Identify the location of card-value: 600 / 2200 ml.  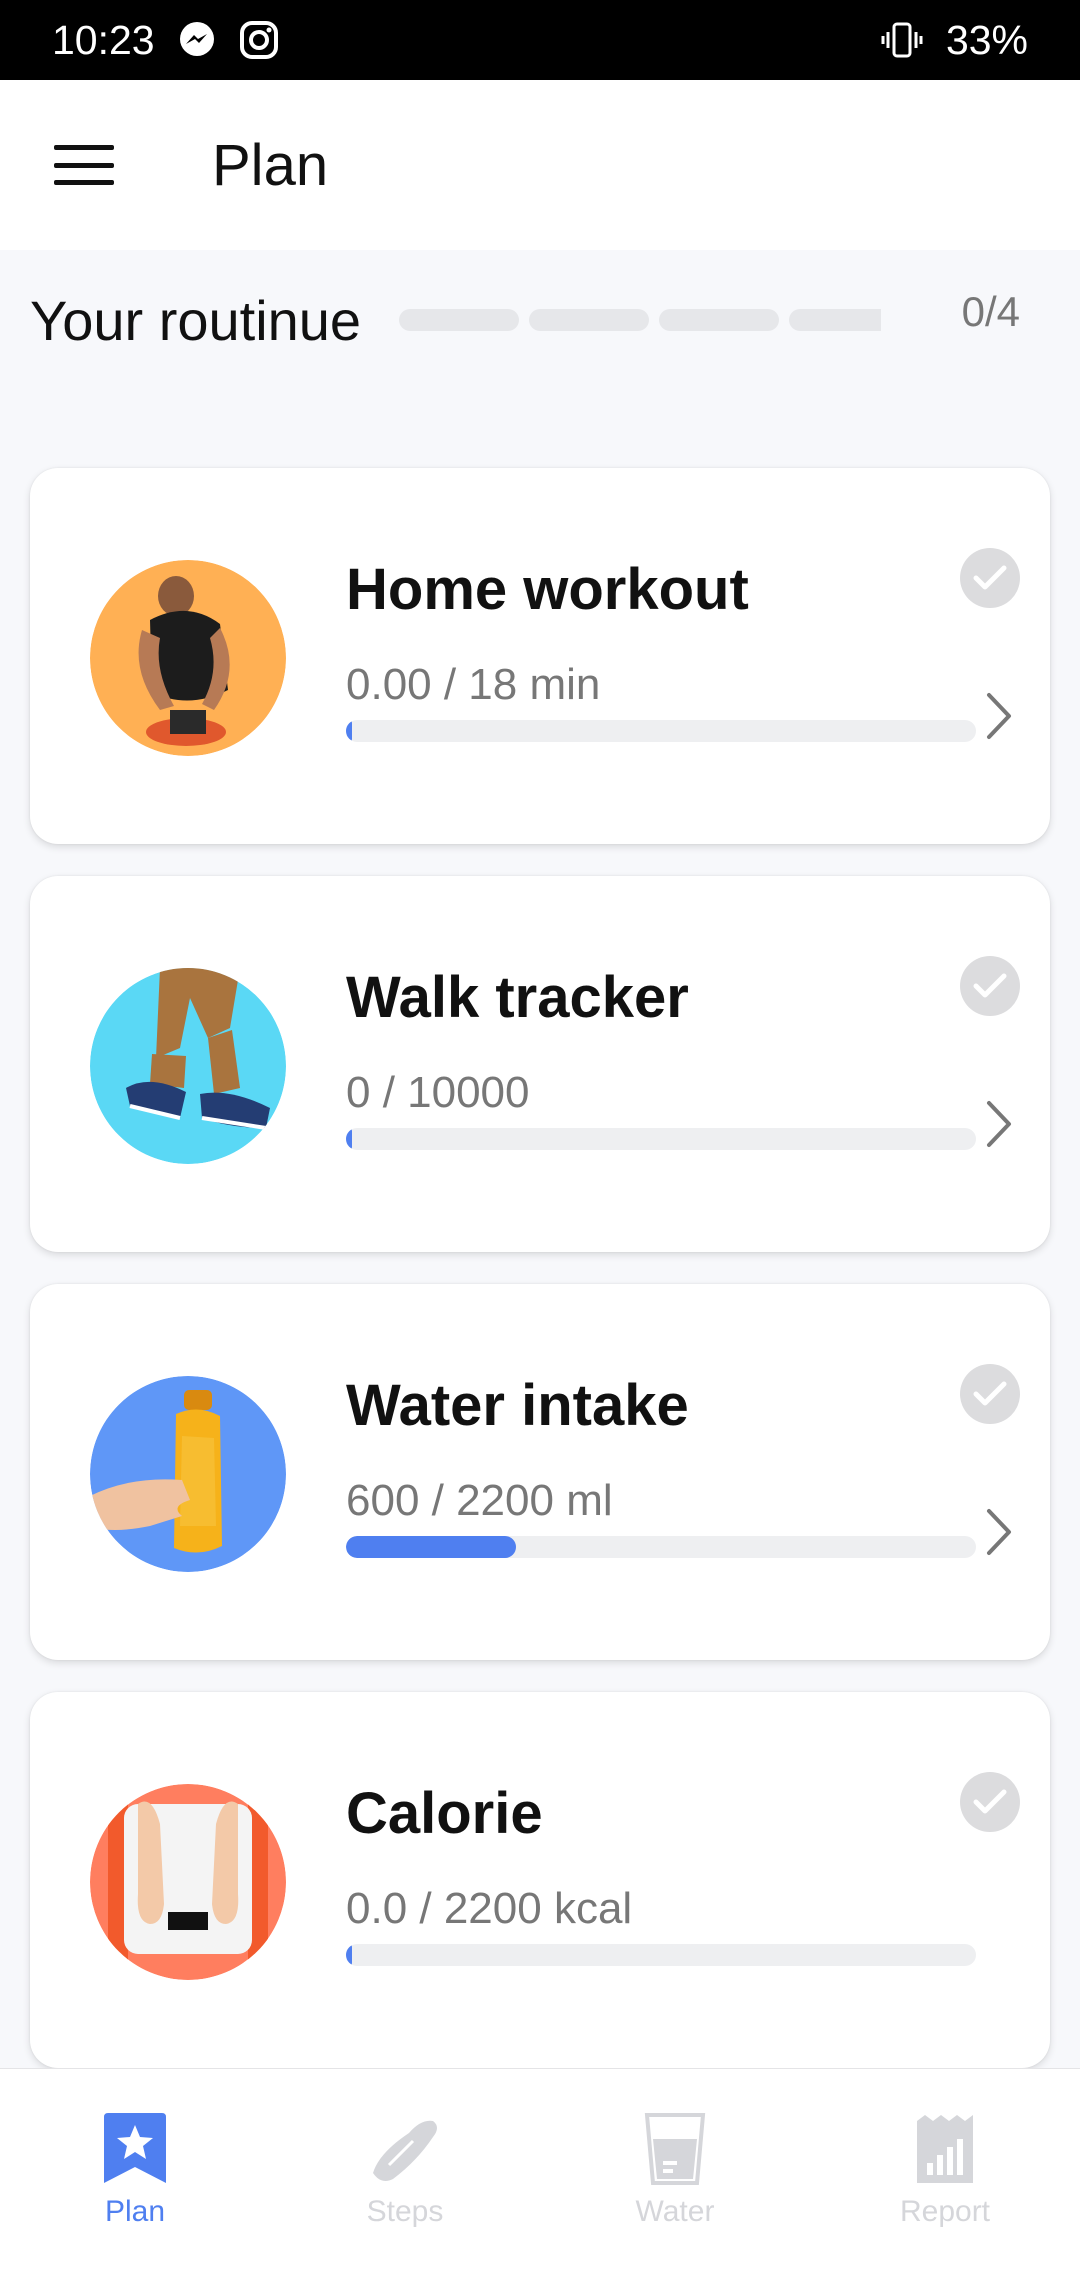
(479, 1500).